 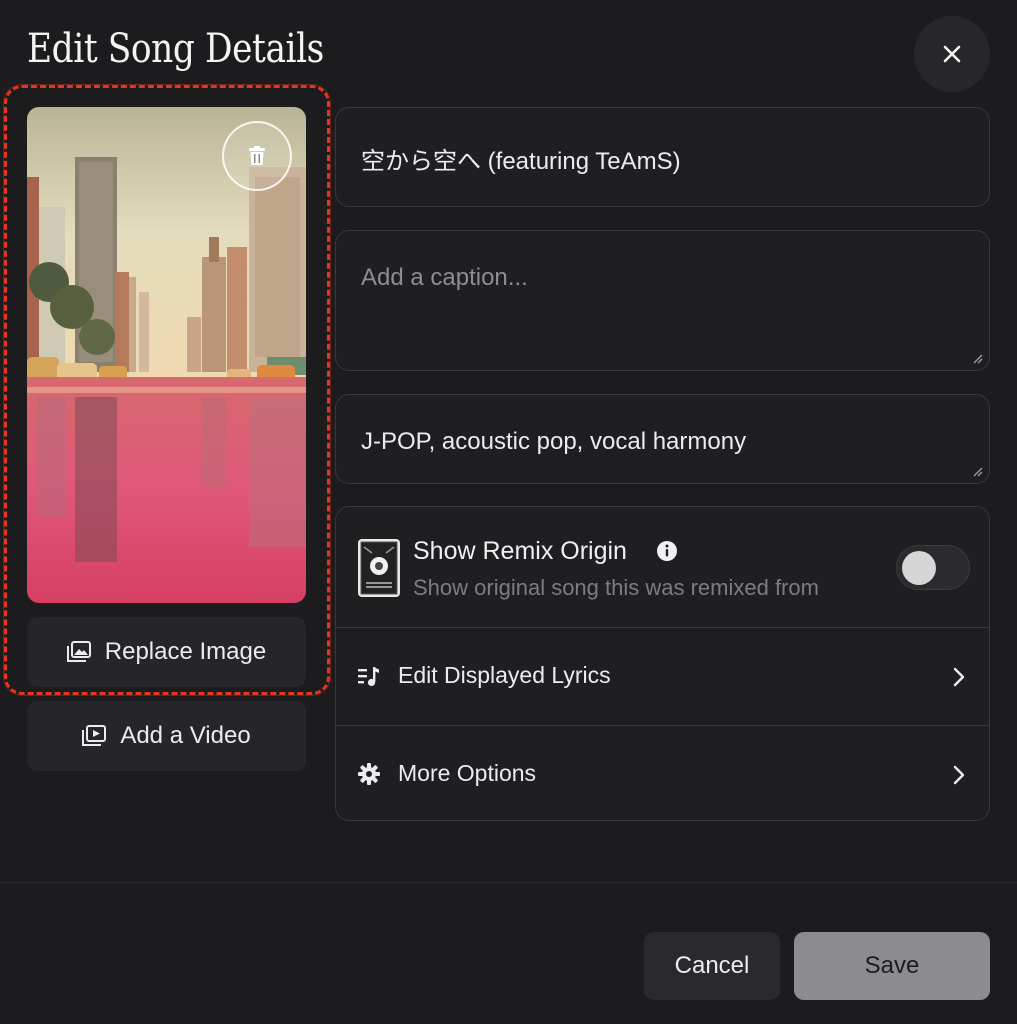 What do you see at coordinates (919, 568) in the screenshot?
I see `toggle-knob` at bounding box center [919, 568].